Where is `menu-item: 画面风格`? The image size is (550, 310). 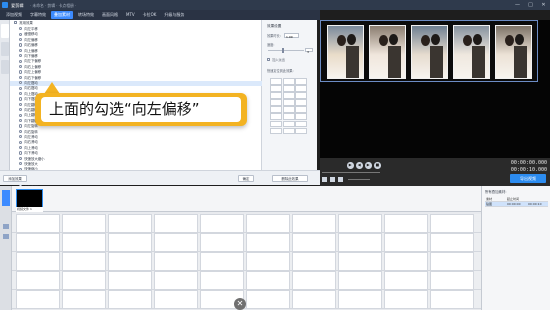 menu-item: 画面风格 is located at coordinates (110, 15).